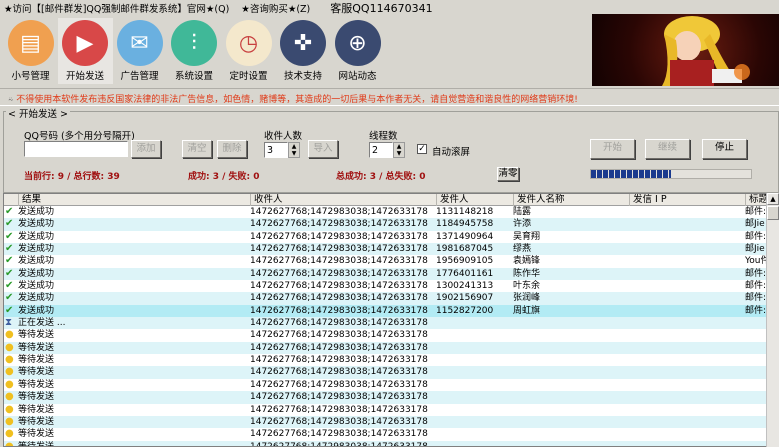 The image size is (779, 447). Describe the element at coordinates (197, 149) in the screenshot. I see `clear-button: 清空` at that location.